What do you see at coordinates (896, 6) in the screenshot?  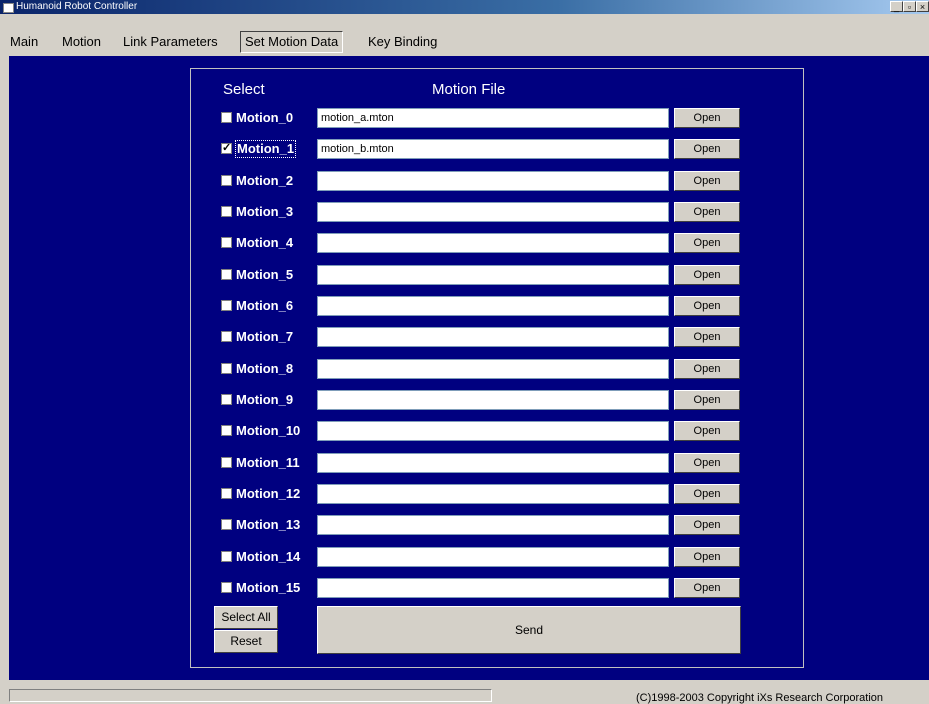 I see `minimize-button: _` at bounding box center [896, 6].